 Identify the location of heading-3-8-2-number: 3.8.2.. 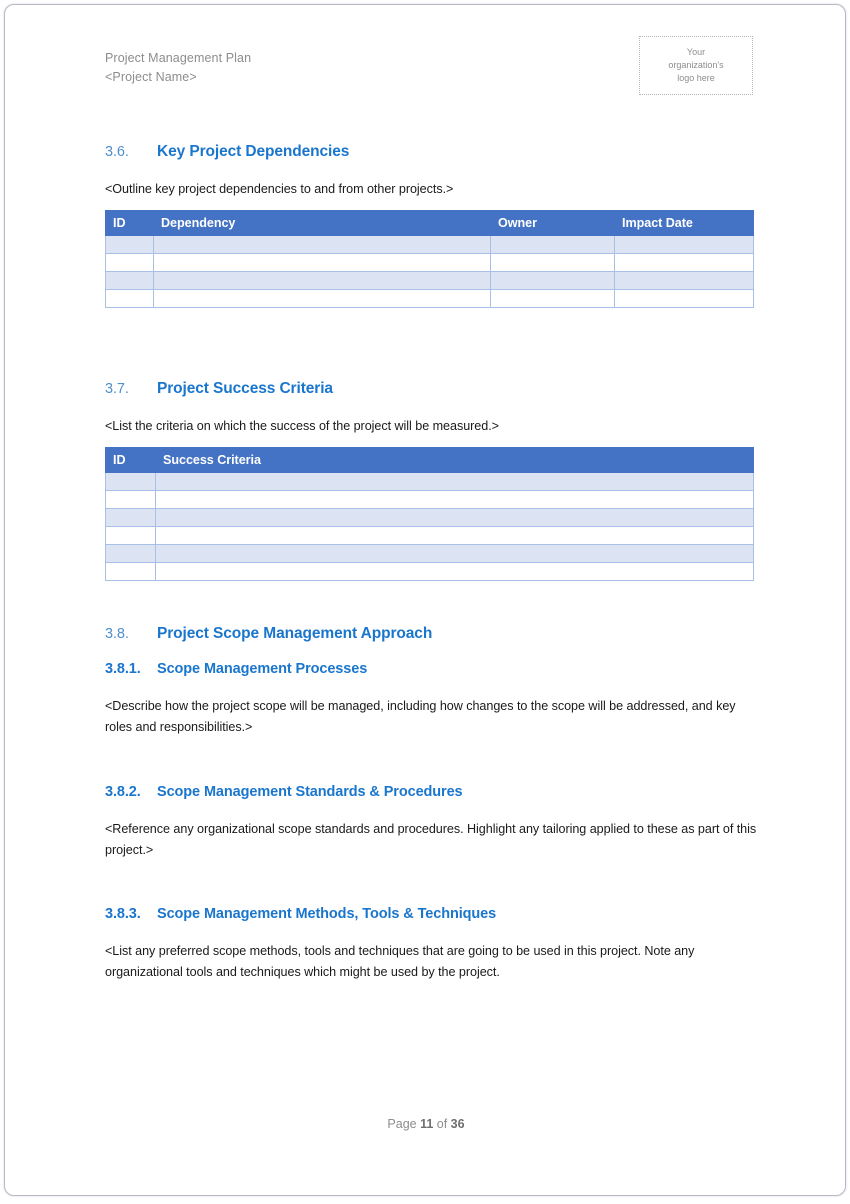
(123, 792).